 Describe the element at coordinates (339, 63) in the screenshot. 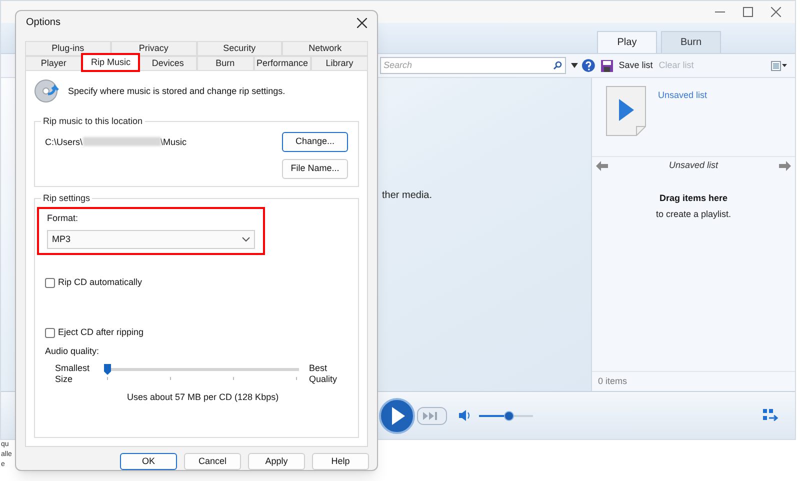

I see `tab: Library` at that location.